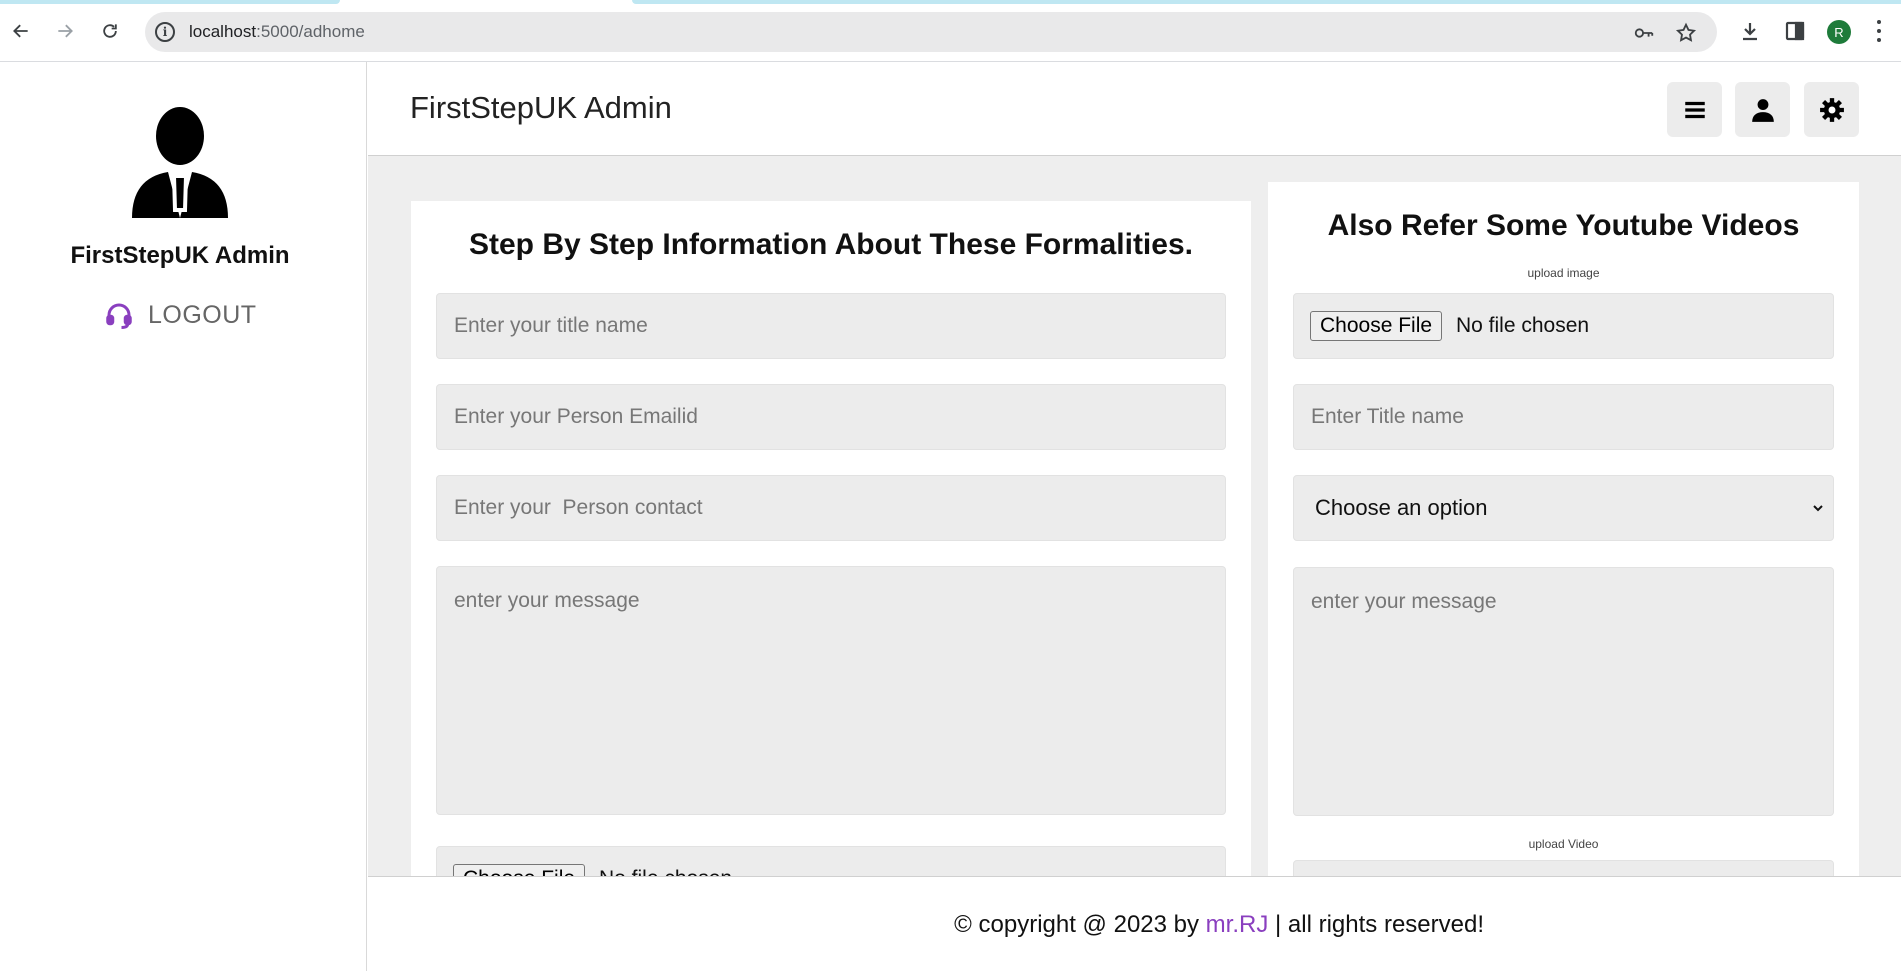 The height and width of the screenshot is (971, 1901). What do you see at coordinates (1563, 691) in the screenshot?
I see `video-message-textarea: enter your message` at bounding box center [1563, 691].